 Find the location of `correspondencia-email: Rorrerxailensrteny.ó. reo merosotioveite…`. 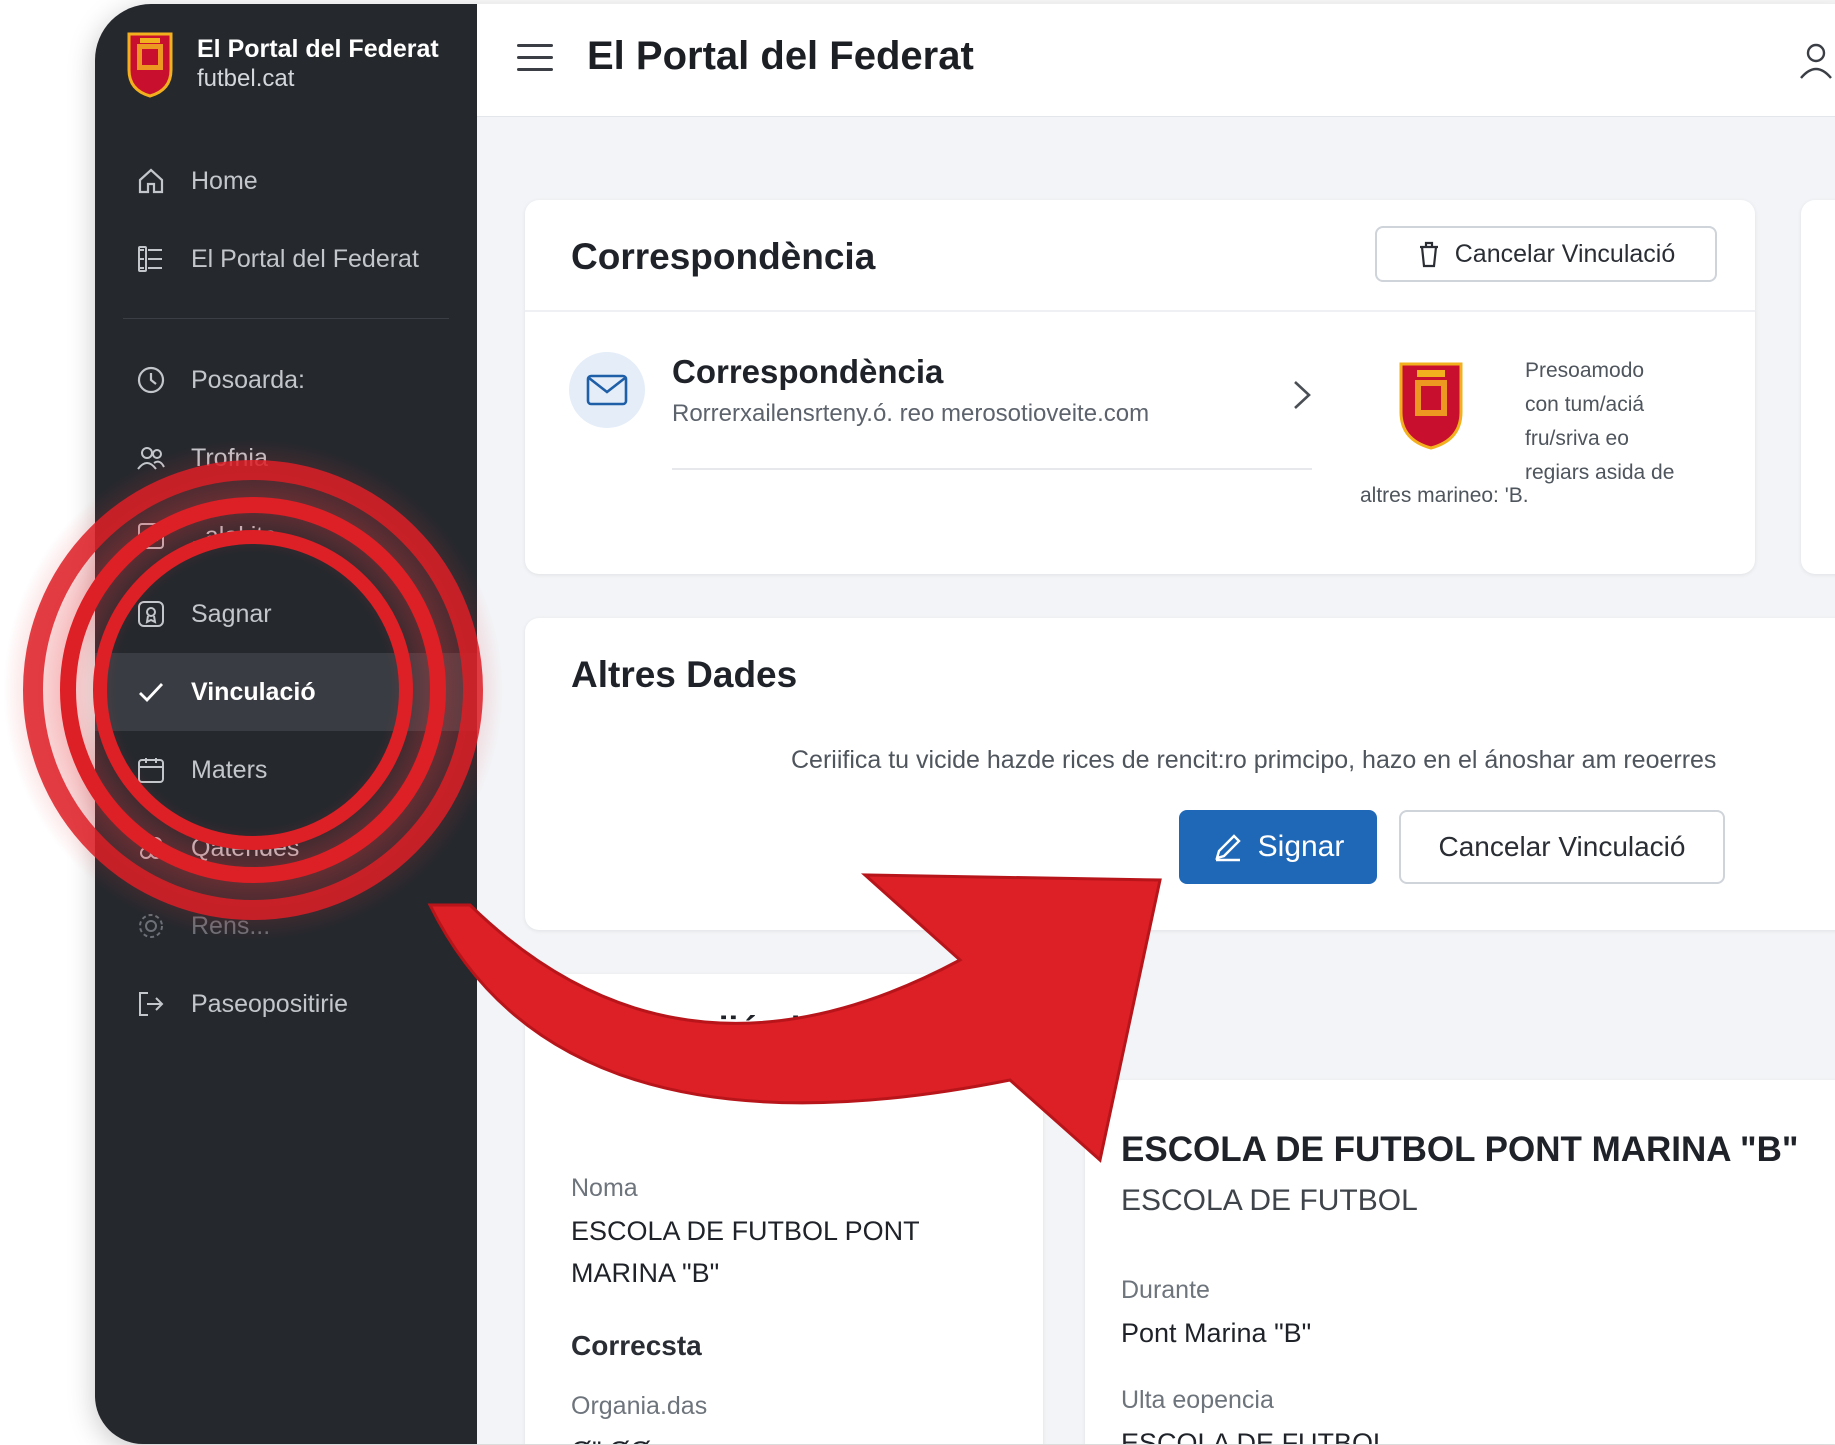

correspondencia-email: Rorrerxailensrteny.ó. reo merosotioveite… is located at coordinates (911, 413).